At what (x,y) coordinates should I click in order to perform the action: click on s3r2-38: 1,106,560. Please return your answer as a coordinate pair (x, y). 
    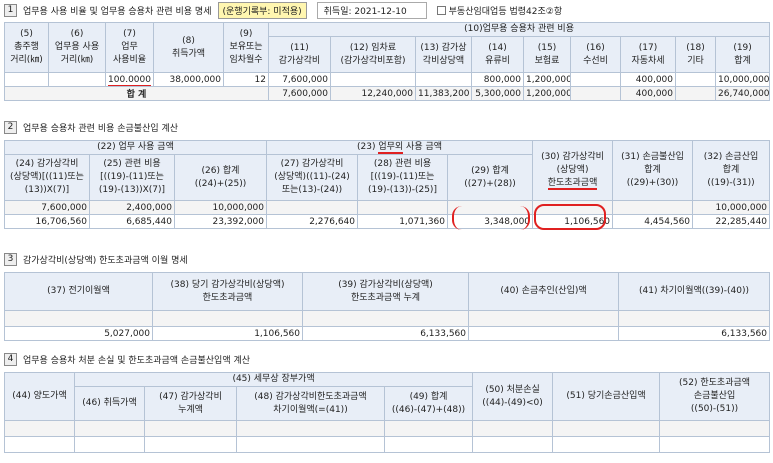
    Looking at the image, I should click on (227, 333).